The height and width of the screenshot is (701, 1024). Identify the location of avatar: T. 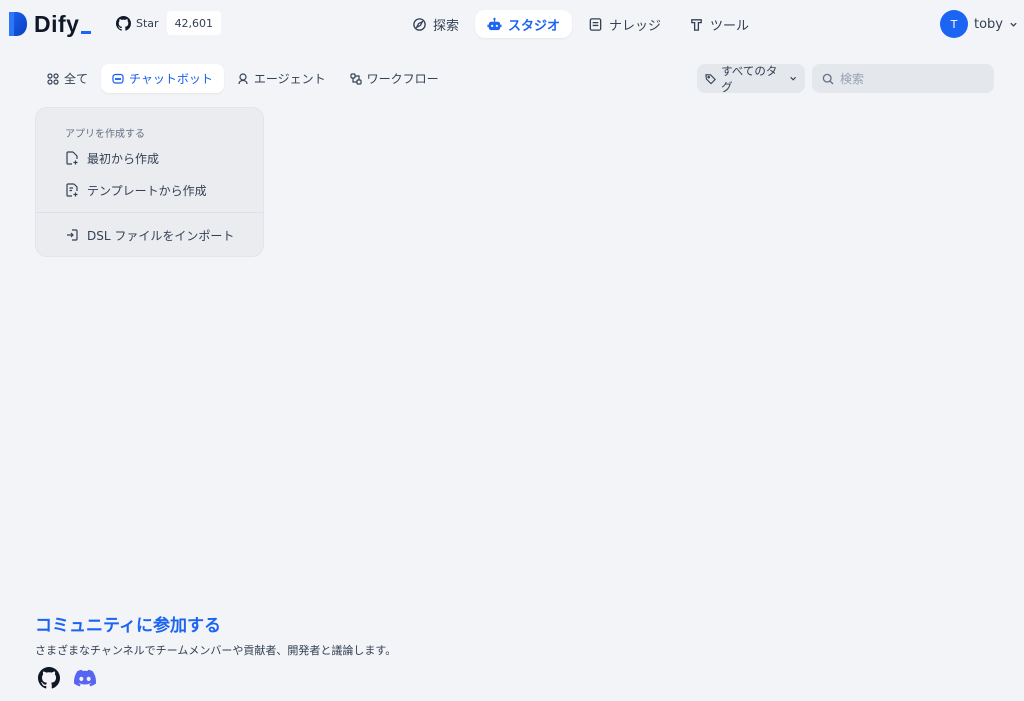
(954, 24).